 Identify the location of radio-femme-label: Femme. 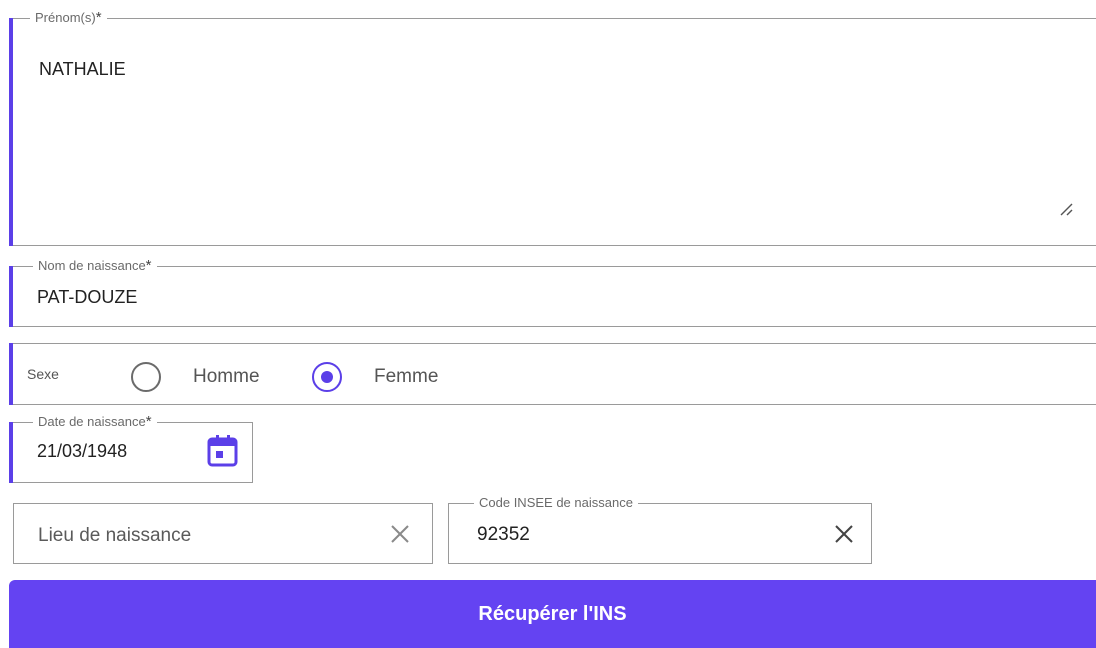
(406, 377).